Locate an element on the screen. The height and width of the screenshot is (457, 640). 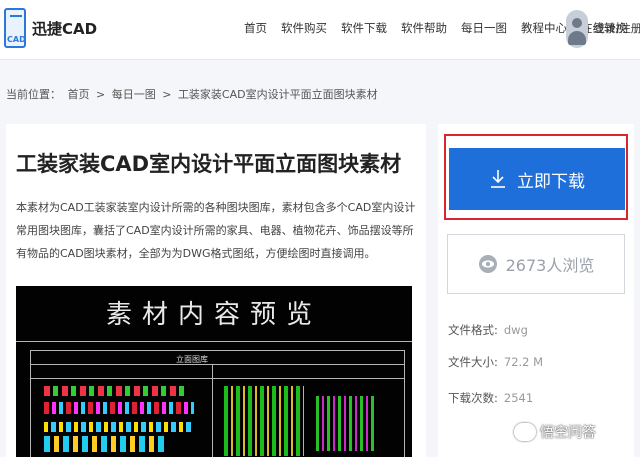
view-count: 2673人浏览 is located at coordinates (536, 264).